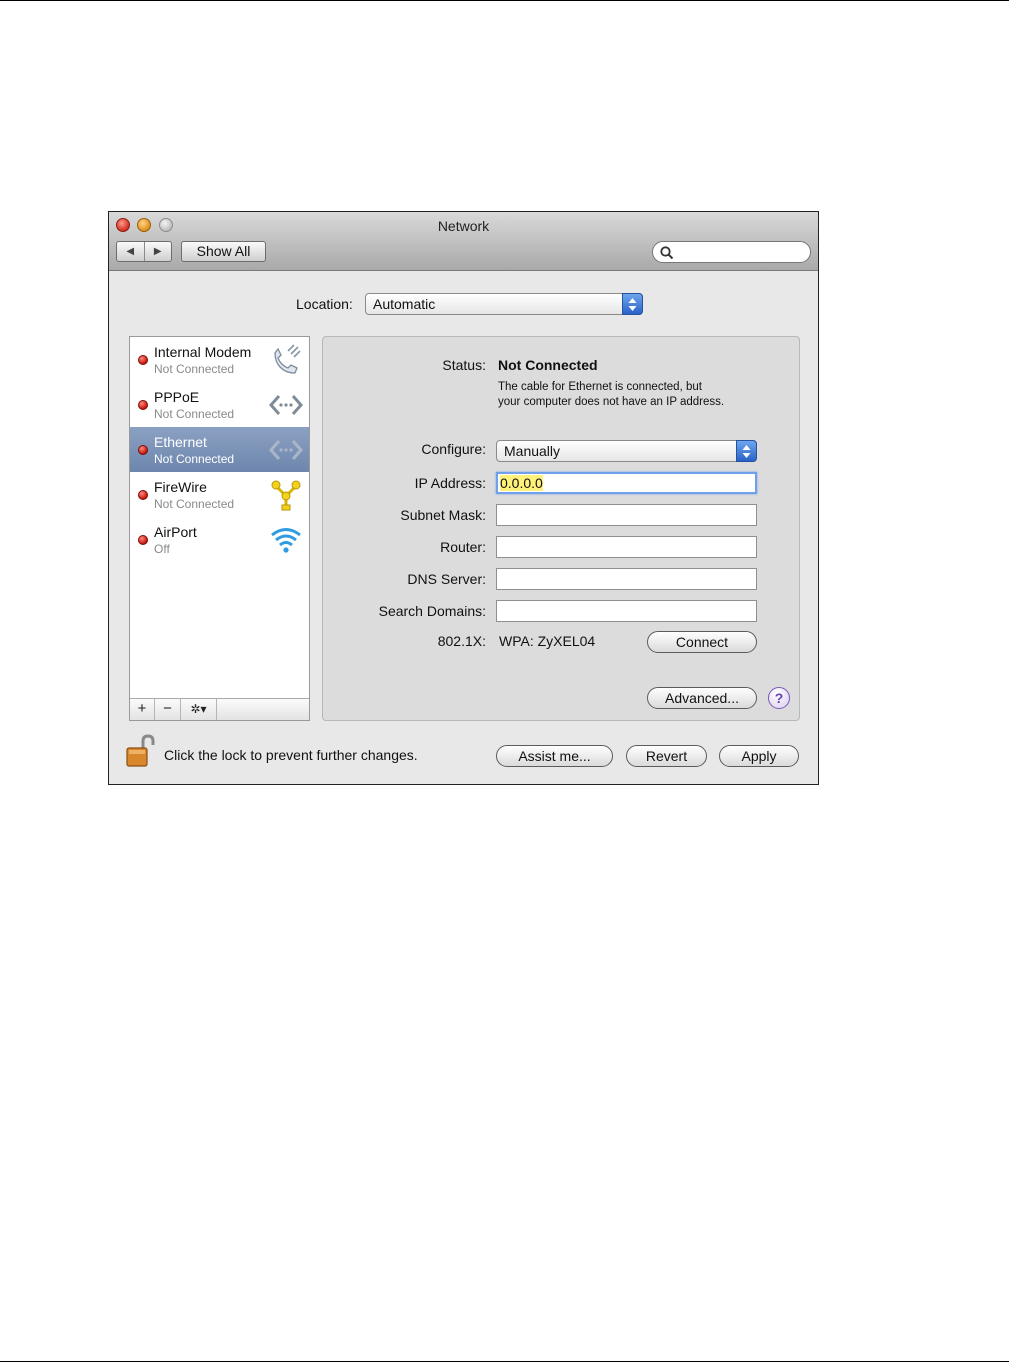 The image size is (1009, 1364). Describe the element at coordinates (140, 751) in the screenshot. I see `lock-icon` at that location.